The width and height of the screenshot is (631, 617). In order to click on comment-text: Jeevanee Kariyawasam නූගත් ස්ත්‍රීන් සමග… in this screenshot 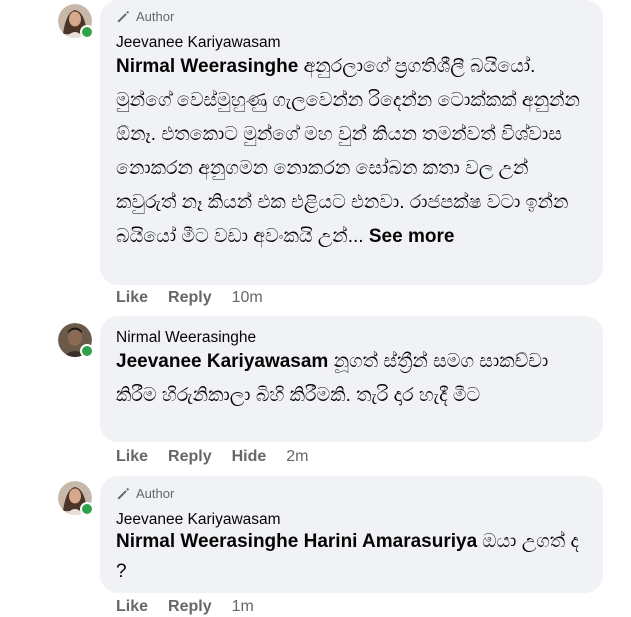, I will do `click(352, 379)`.